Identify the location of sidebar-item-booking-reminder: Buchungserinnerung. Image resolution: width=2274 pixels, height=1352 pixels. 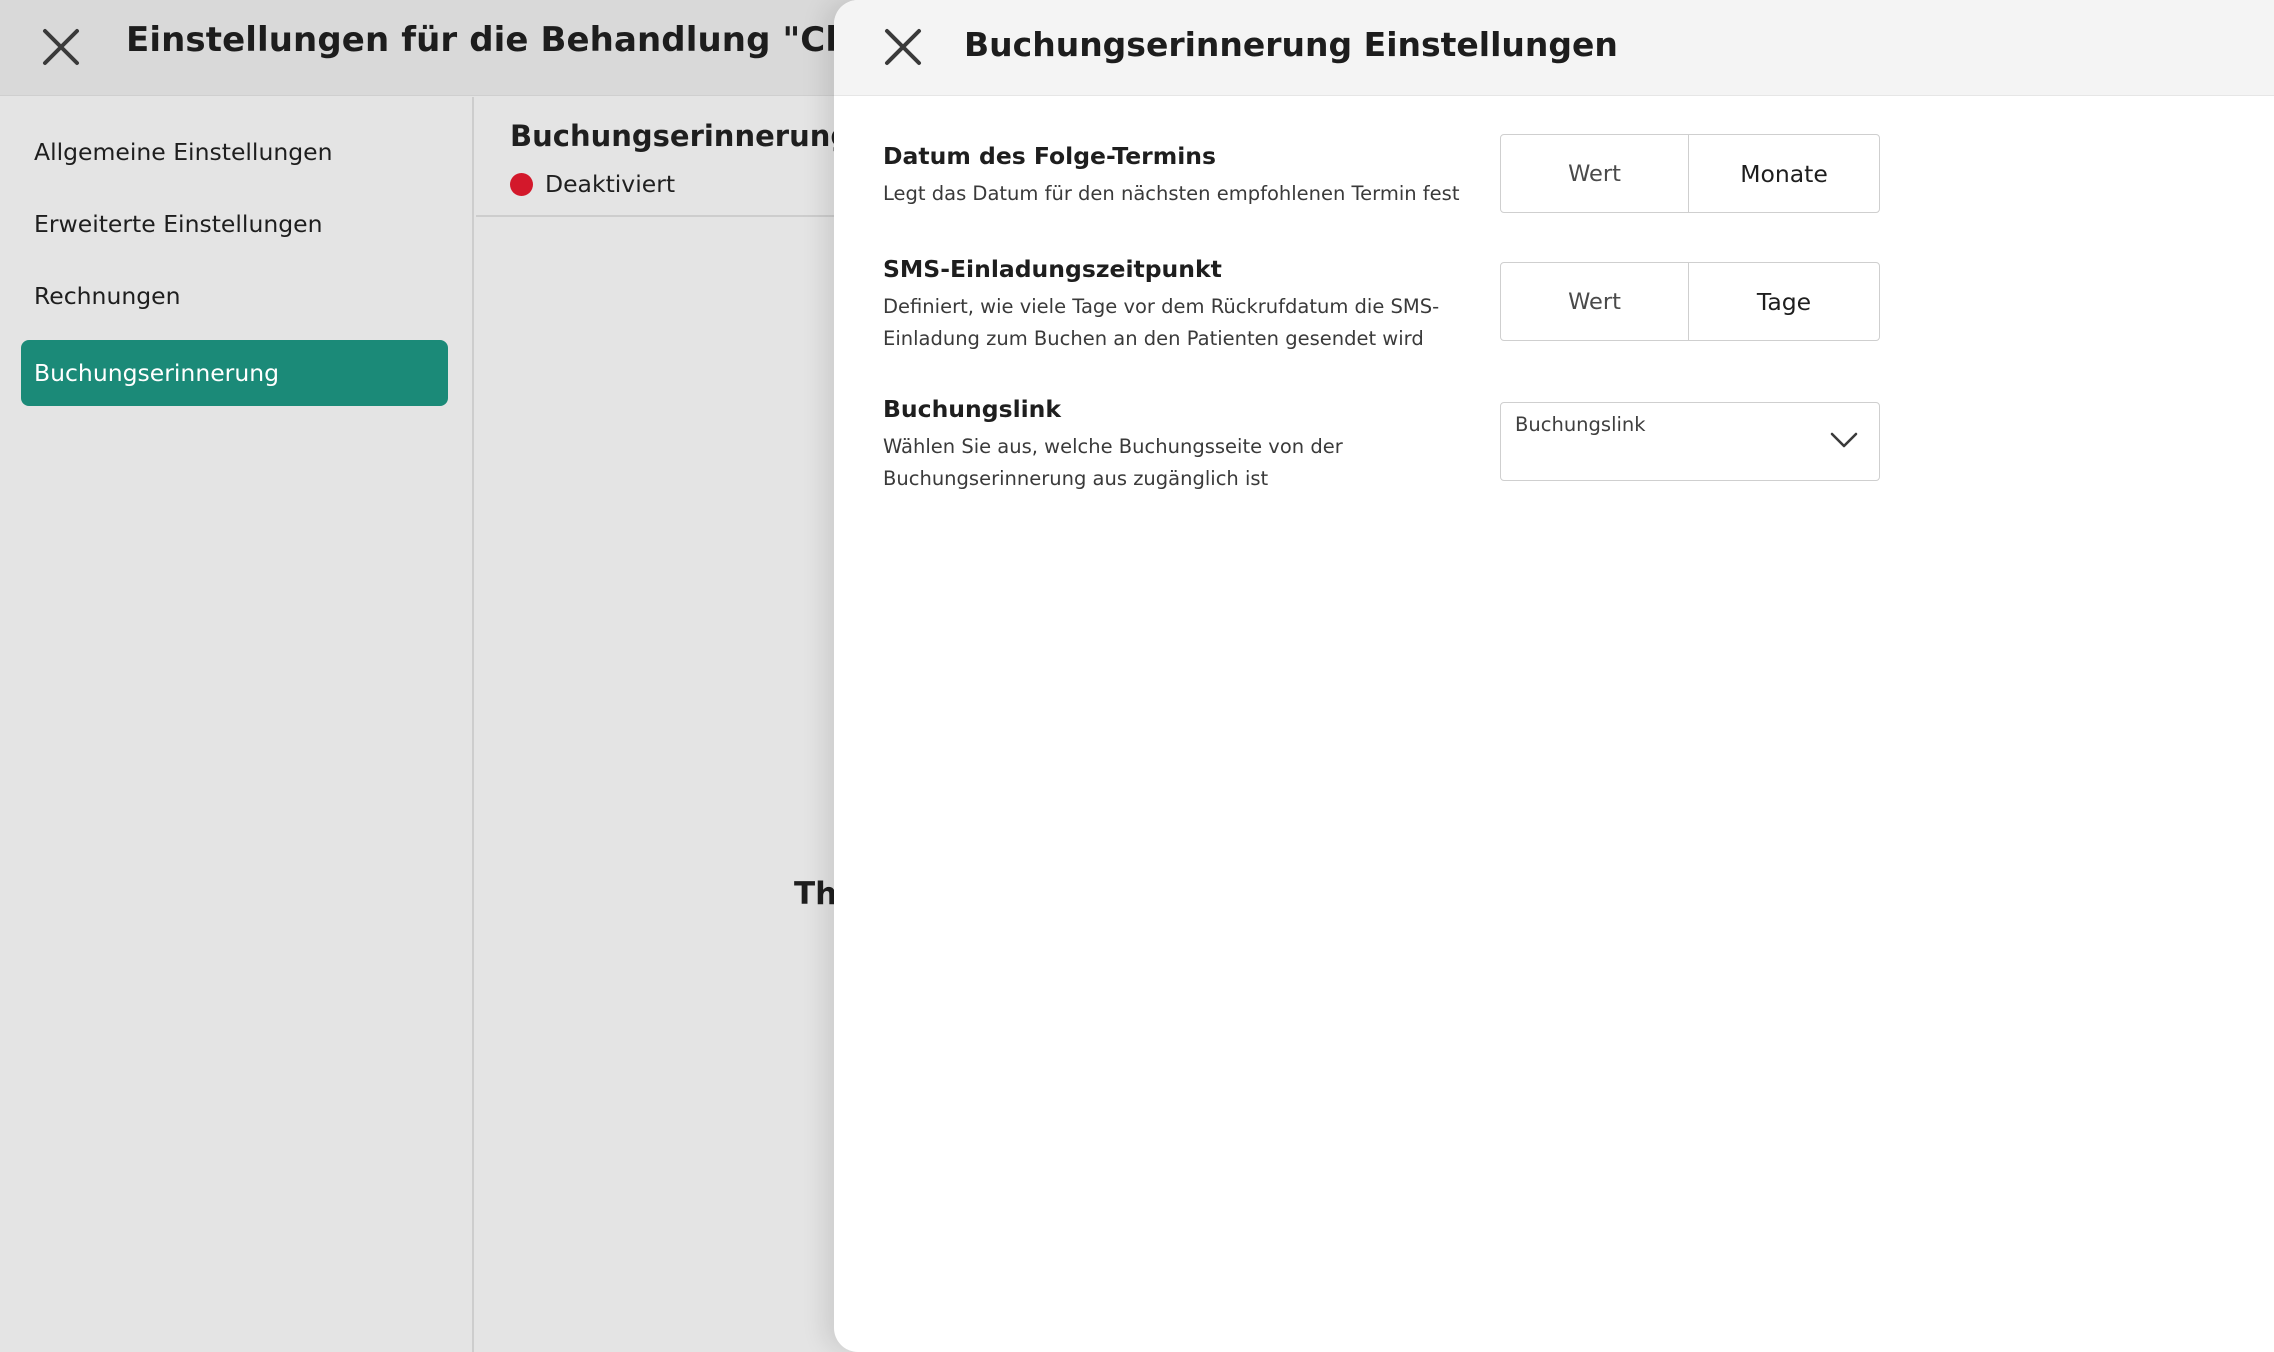
(234, 373).